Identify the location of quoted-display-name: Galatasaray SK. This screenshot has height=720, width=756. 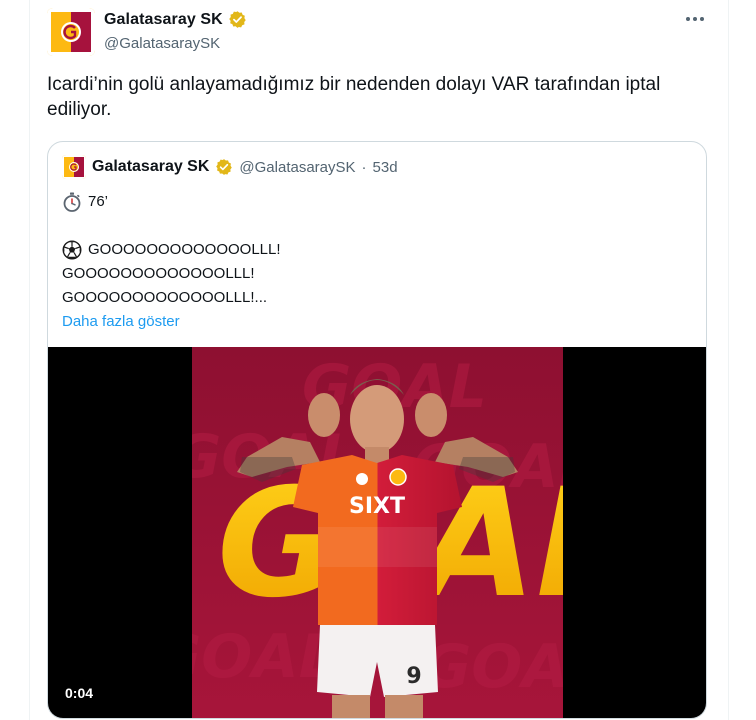
(150, 167).